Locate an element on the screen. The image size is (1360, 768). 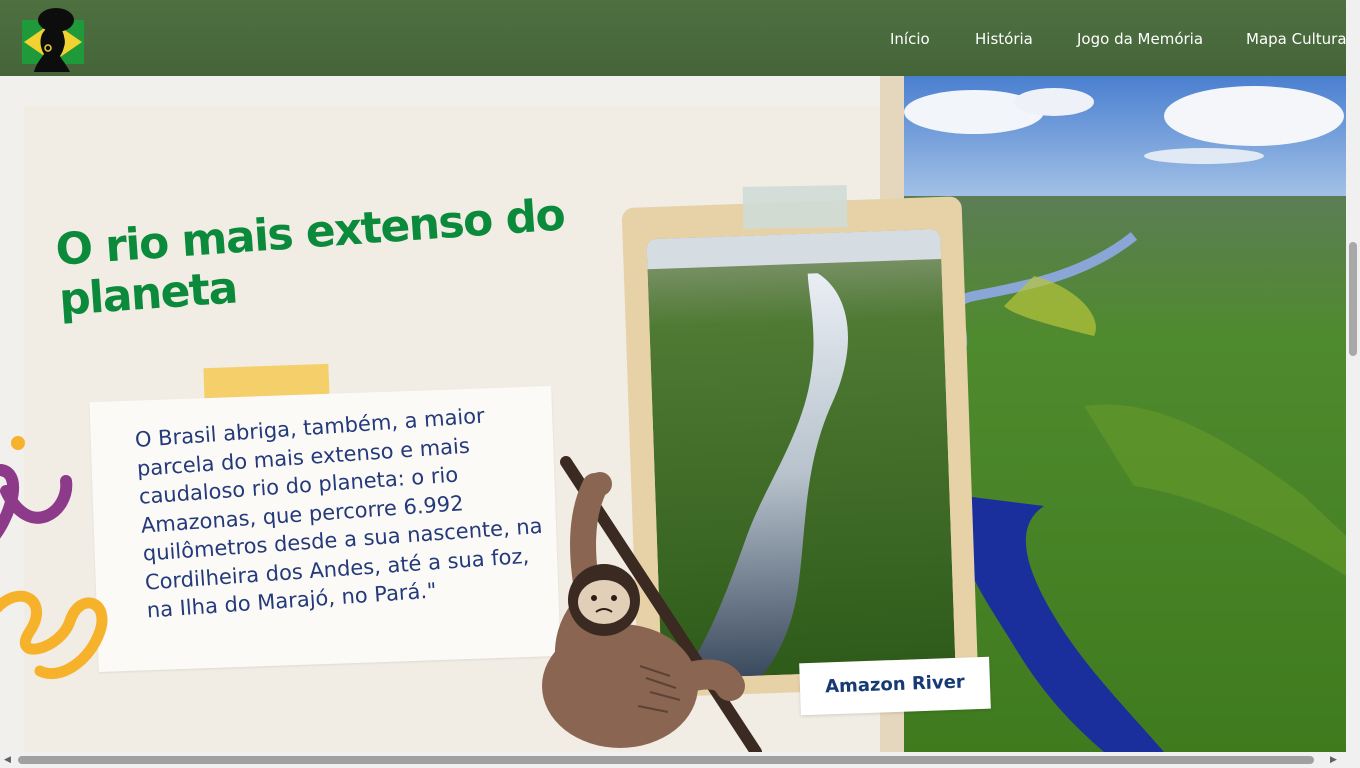
sloth-icon is located at coordinates (652, 604).